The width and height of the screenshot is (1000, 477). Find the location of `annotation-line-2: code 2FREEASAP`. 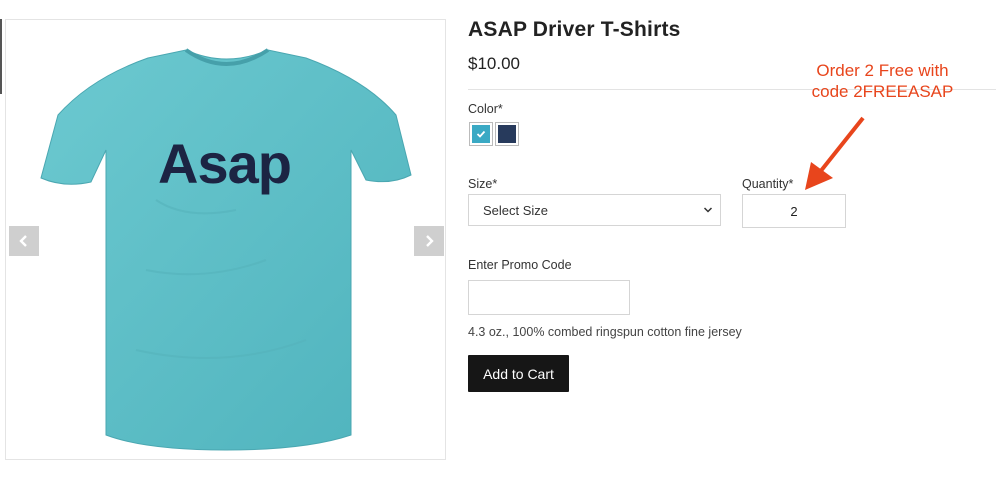

annotation-line-2: code 2FREEASAP is located at coordinates (882, 91).